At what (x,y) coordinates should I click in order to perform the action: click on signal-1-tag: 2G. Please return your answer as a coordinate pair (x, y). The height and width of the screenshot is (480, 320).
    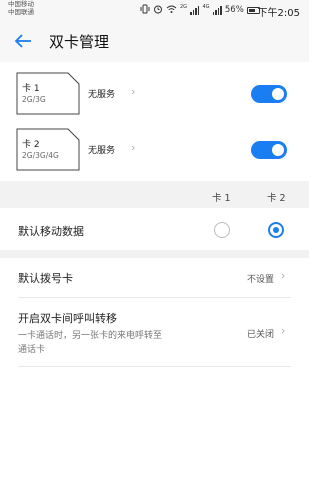
    Looking at the image, I should click on (184, 7).